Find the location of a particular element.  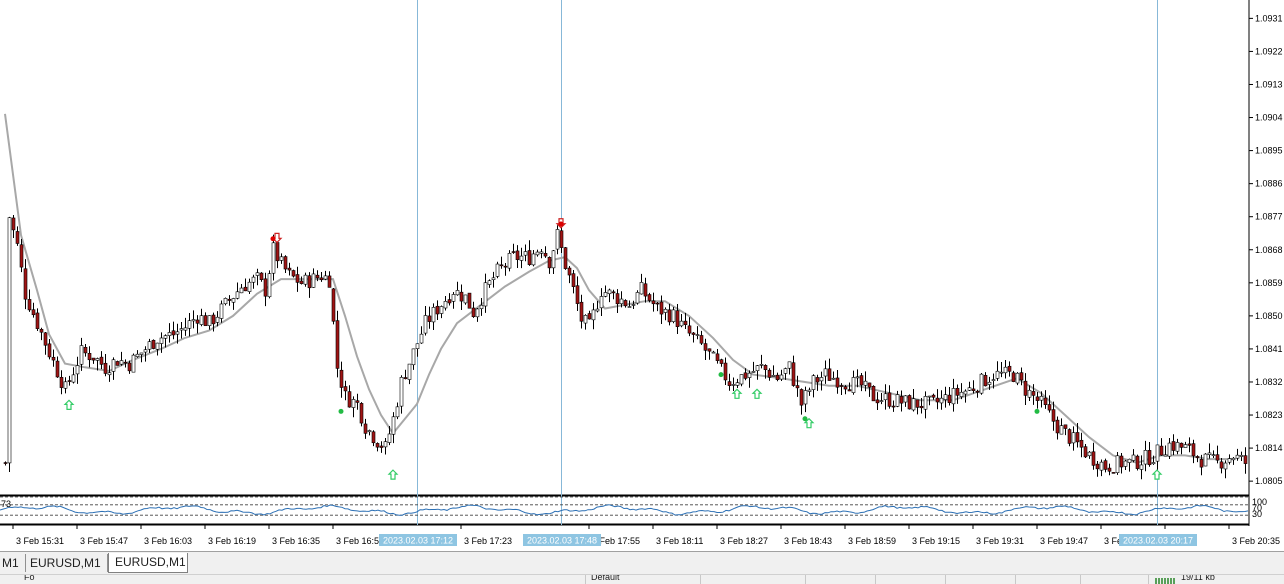

price-tick-label: 1.0931 is located at coordinates (1269, 18).